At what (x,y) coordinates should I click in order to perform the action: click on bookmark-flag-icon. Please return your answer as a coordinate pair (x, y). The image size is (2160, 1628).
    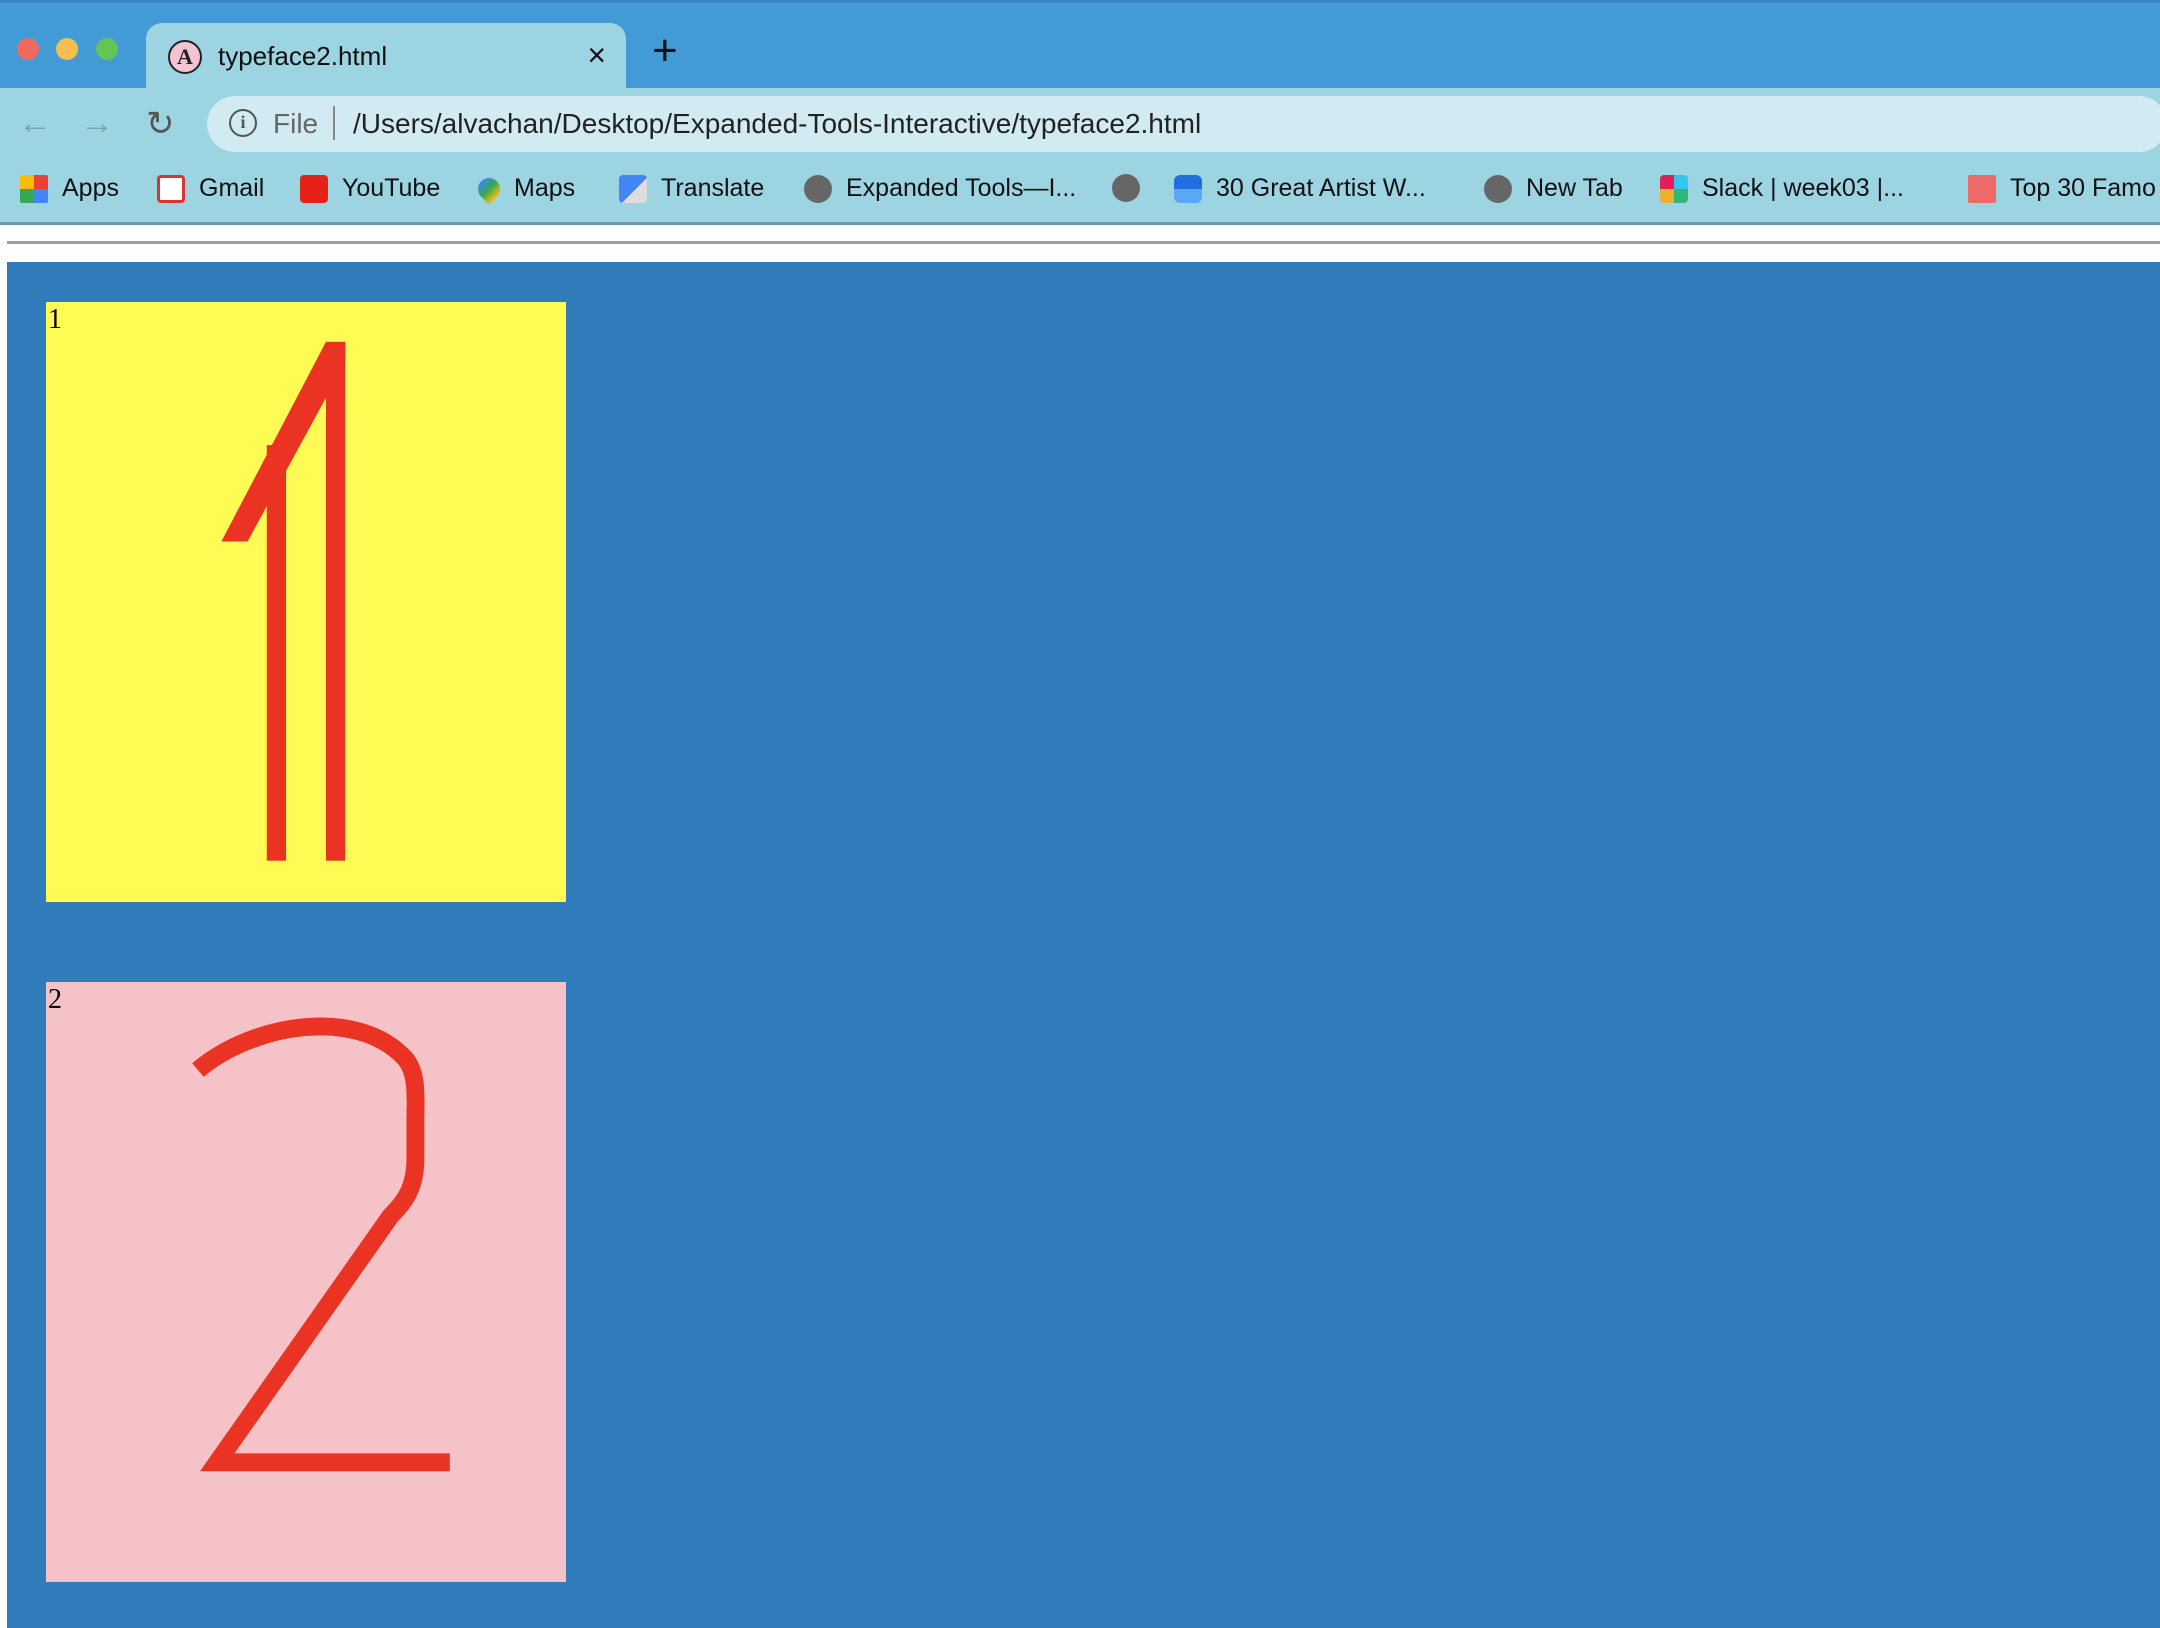
    Looking at the image, I should click on (1982, 188).